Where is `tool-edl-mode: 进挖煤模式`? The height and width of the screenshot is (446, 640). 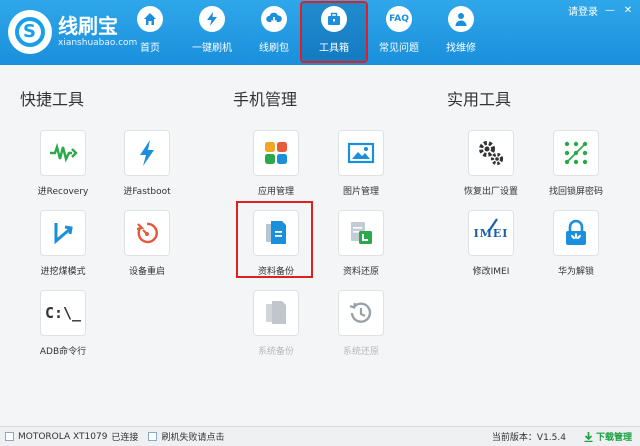
tool-edl-mode: 进挖煤模式 is located at coordinates (63, 243).